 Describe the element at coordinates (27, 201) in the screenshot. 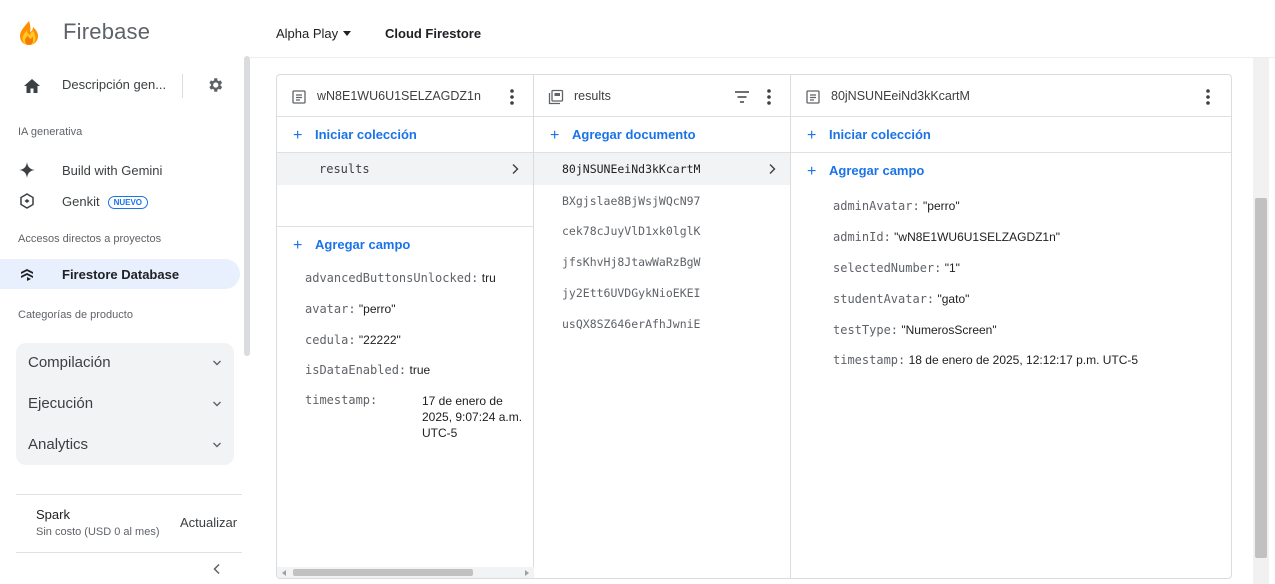

I see `genkit-icon` at that location.